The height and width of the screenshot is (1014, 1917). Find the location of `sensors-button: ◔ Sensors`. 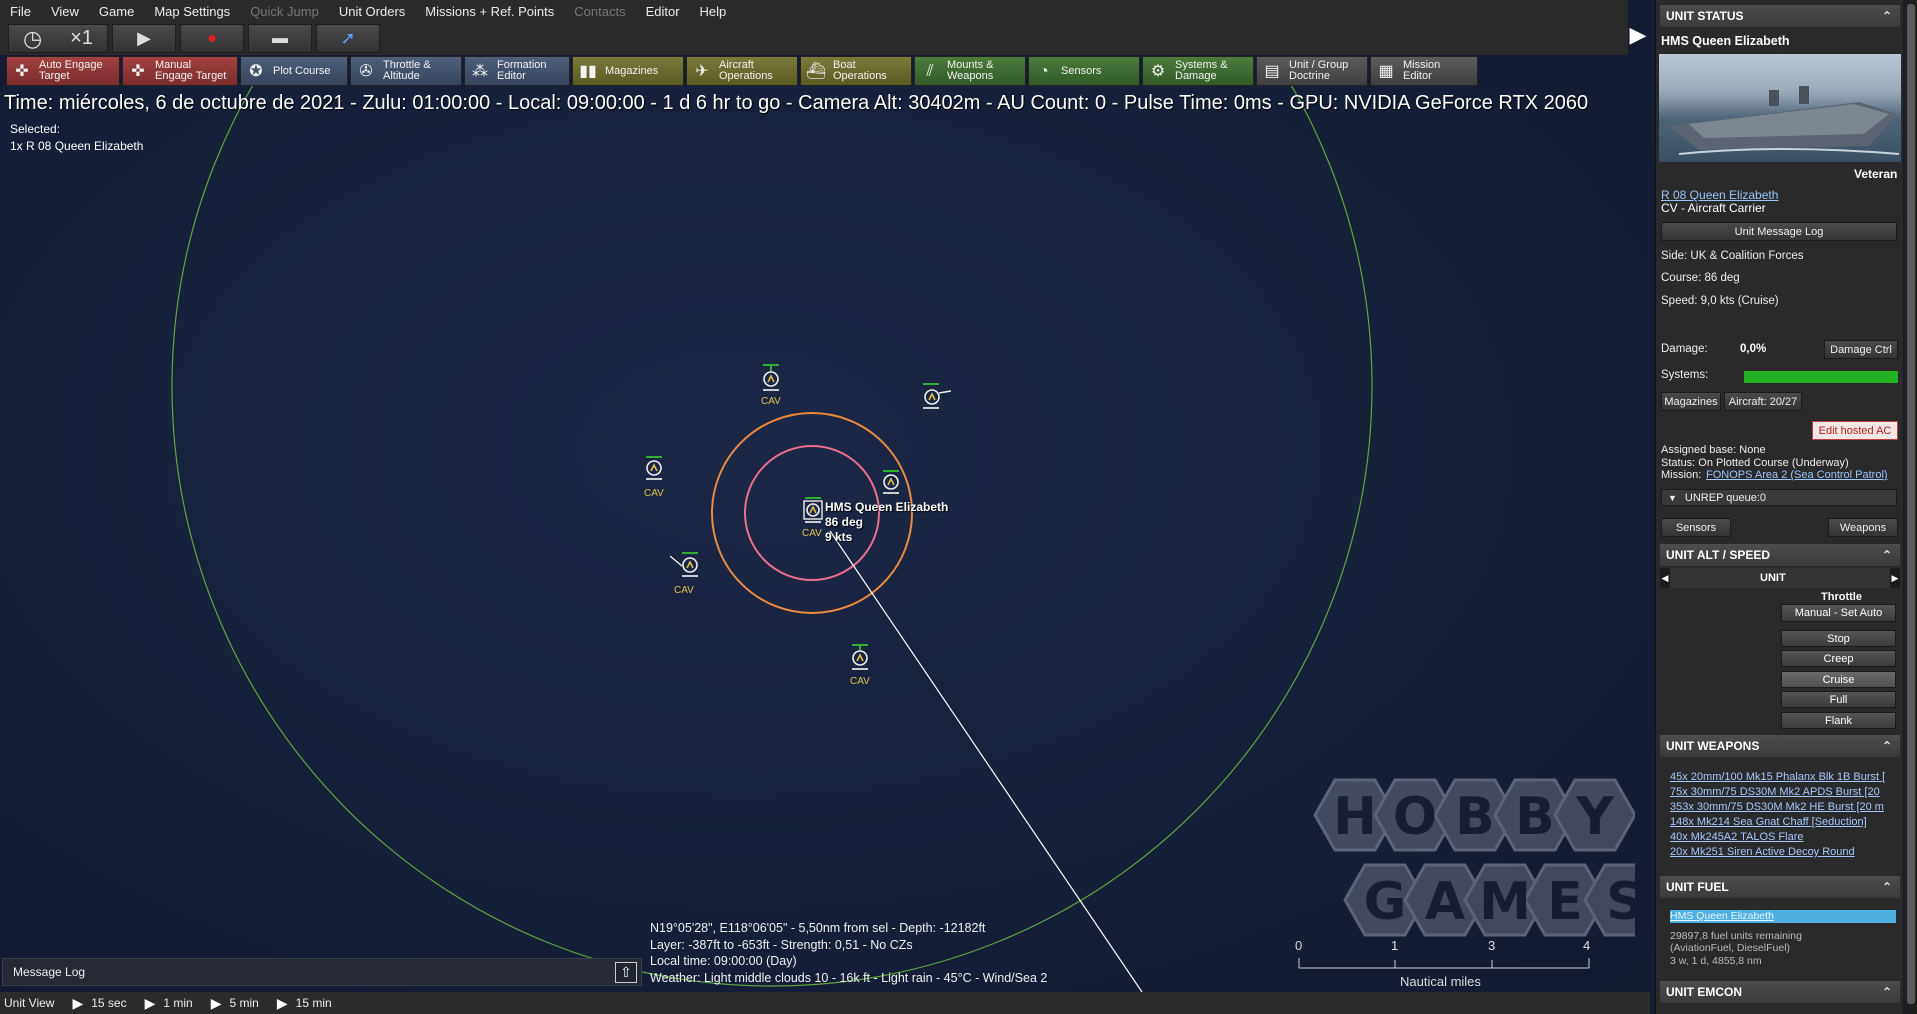

sensors-button: ◔ Sensors is located at coordinates (1084, 71).